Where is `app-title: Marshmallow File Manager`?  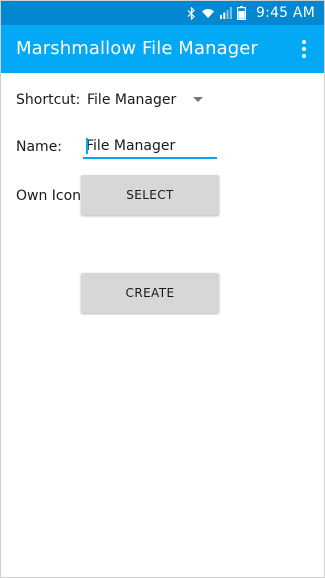 app-title: Marshmallow File Manager is located at coordinates (137, 48).